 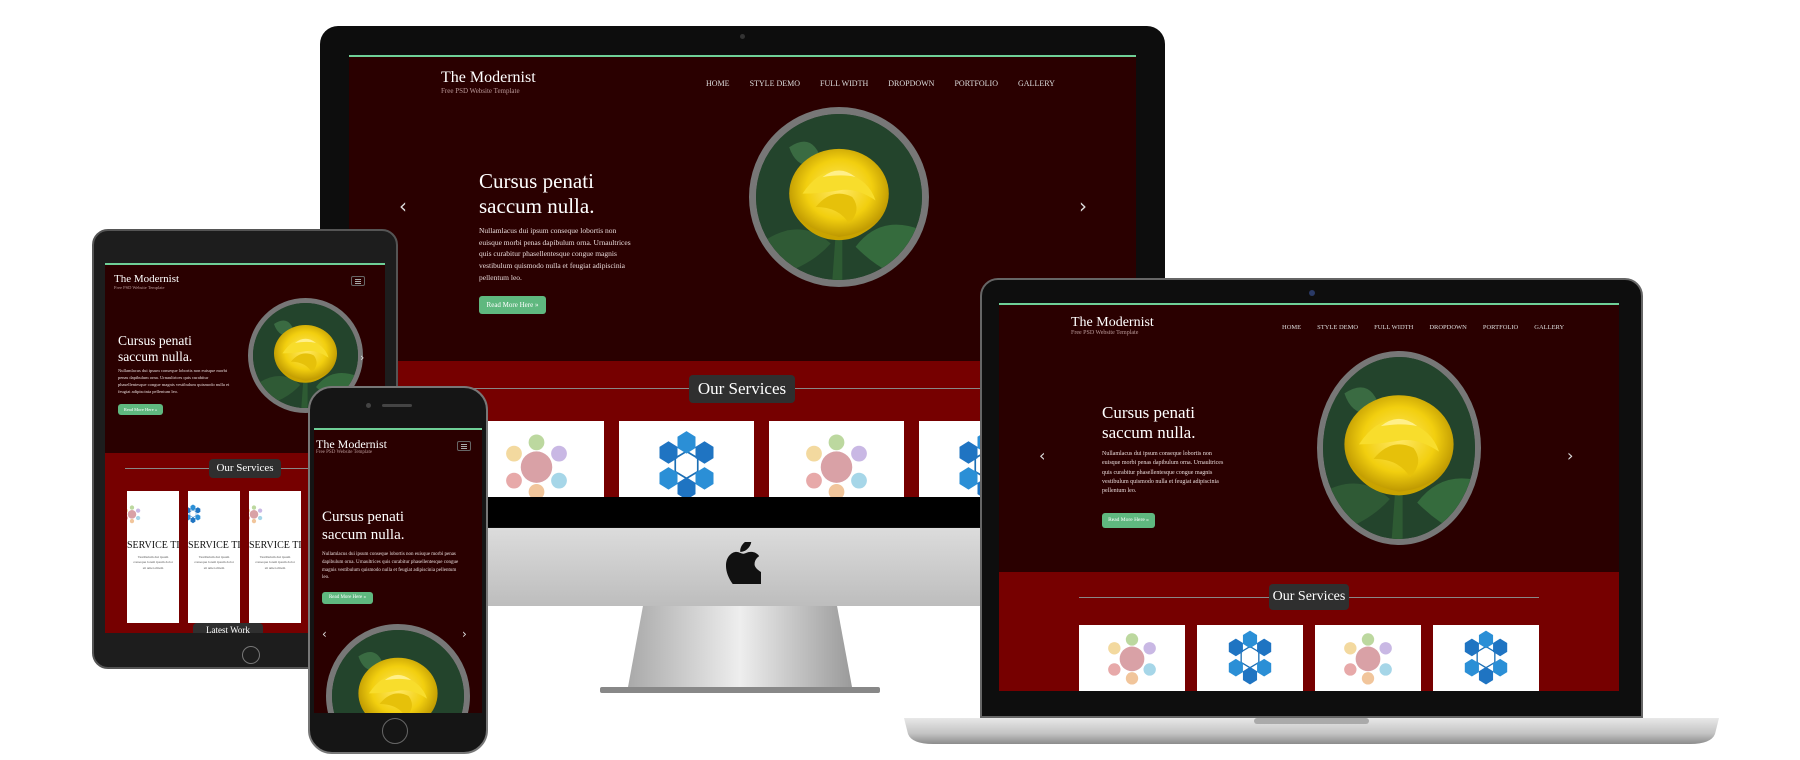 I want to click on speaker-icon, so click(x=397, y=405).